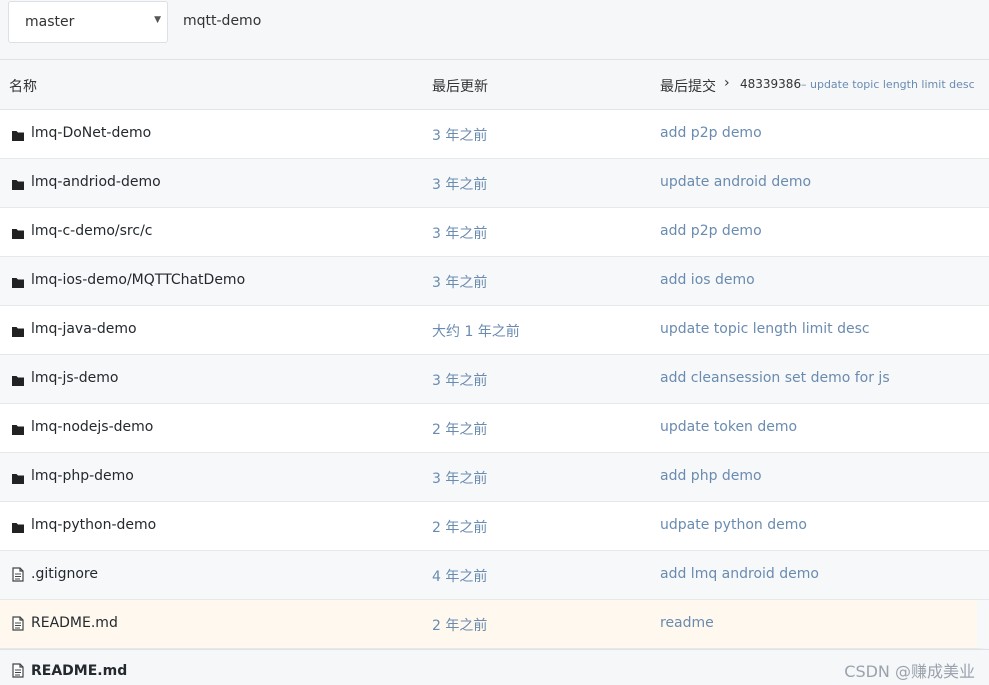 Image resolution: width=989 pixels, height=685 pixels. What do you see at coordinates (82, 476) in the screenshot?
I see `file-name: lmq-php-demo` at bounding box center [82, 476].